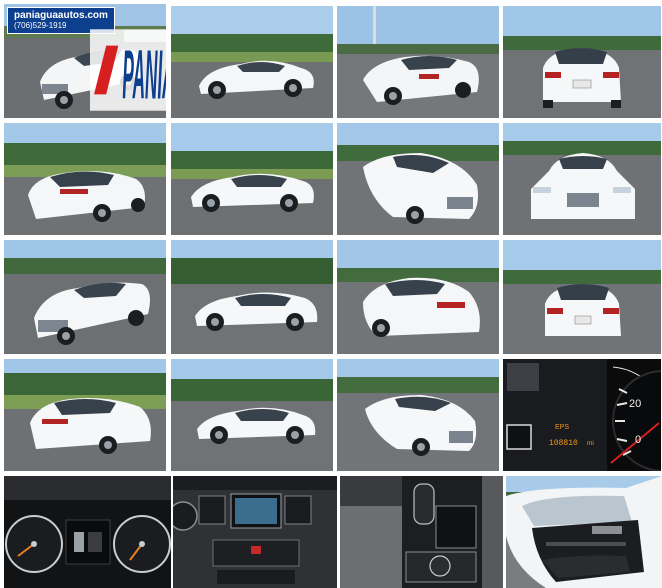  What do you see at coordinates (635, 404) in the screenshot?
I see `speed-tick-20: 20` at bounding box center [635, 404].